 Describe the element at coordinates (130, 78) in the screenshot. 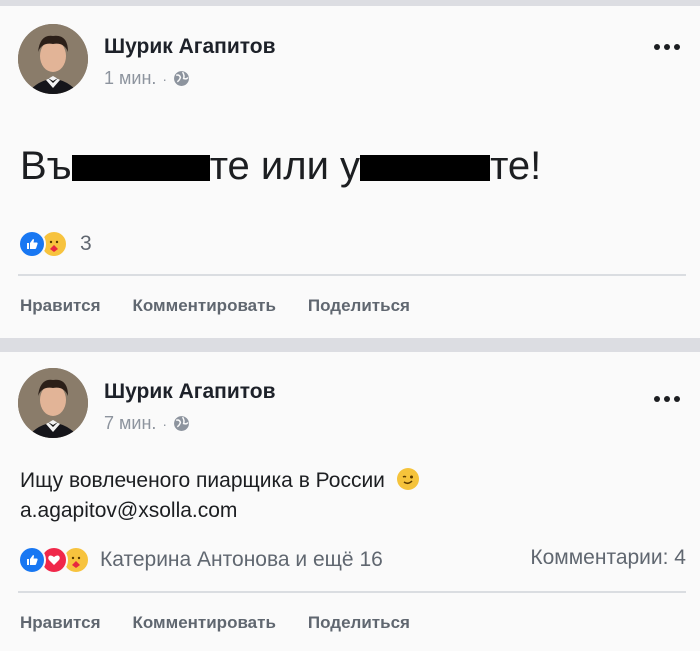

I see `post-time: 1 мин.` at that location.